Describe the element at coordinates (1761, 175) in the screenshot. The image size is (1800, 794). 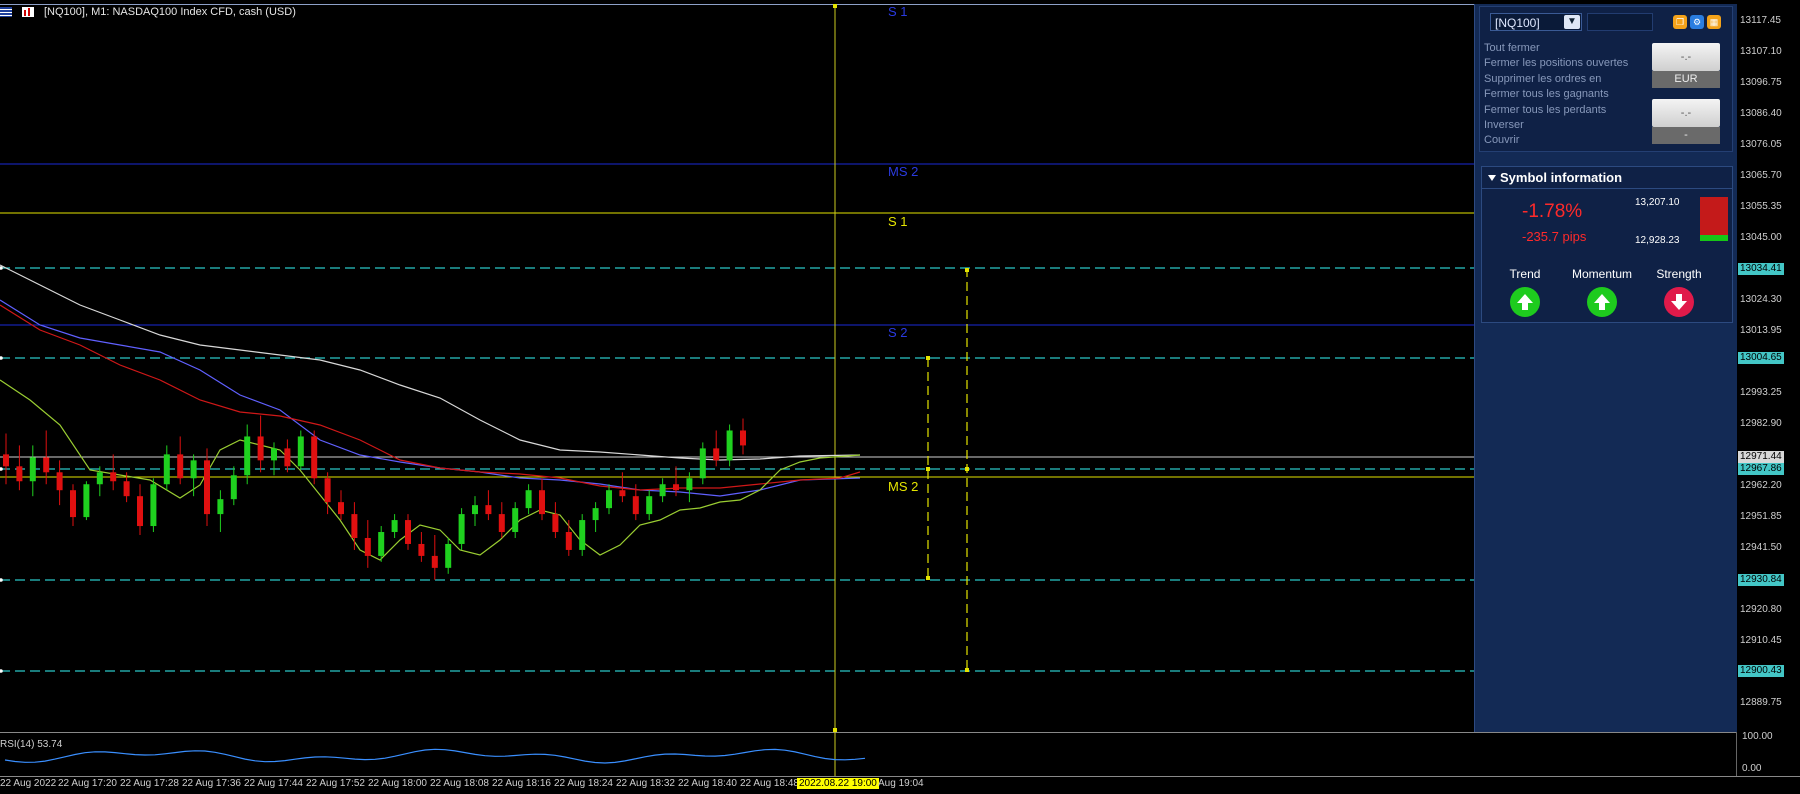
I see `price-tick: 13065.70` at that location.